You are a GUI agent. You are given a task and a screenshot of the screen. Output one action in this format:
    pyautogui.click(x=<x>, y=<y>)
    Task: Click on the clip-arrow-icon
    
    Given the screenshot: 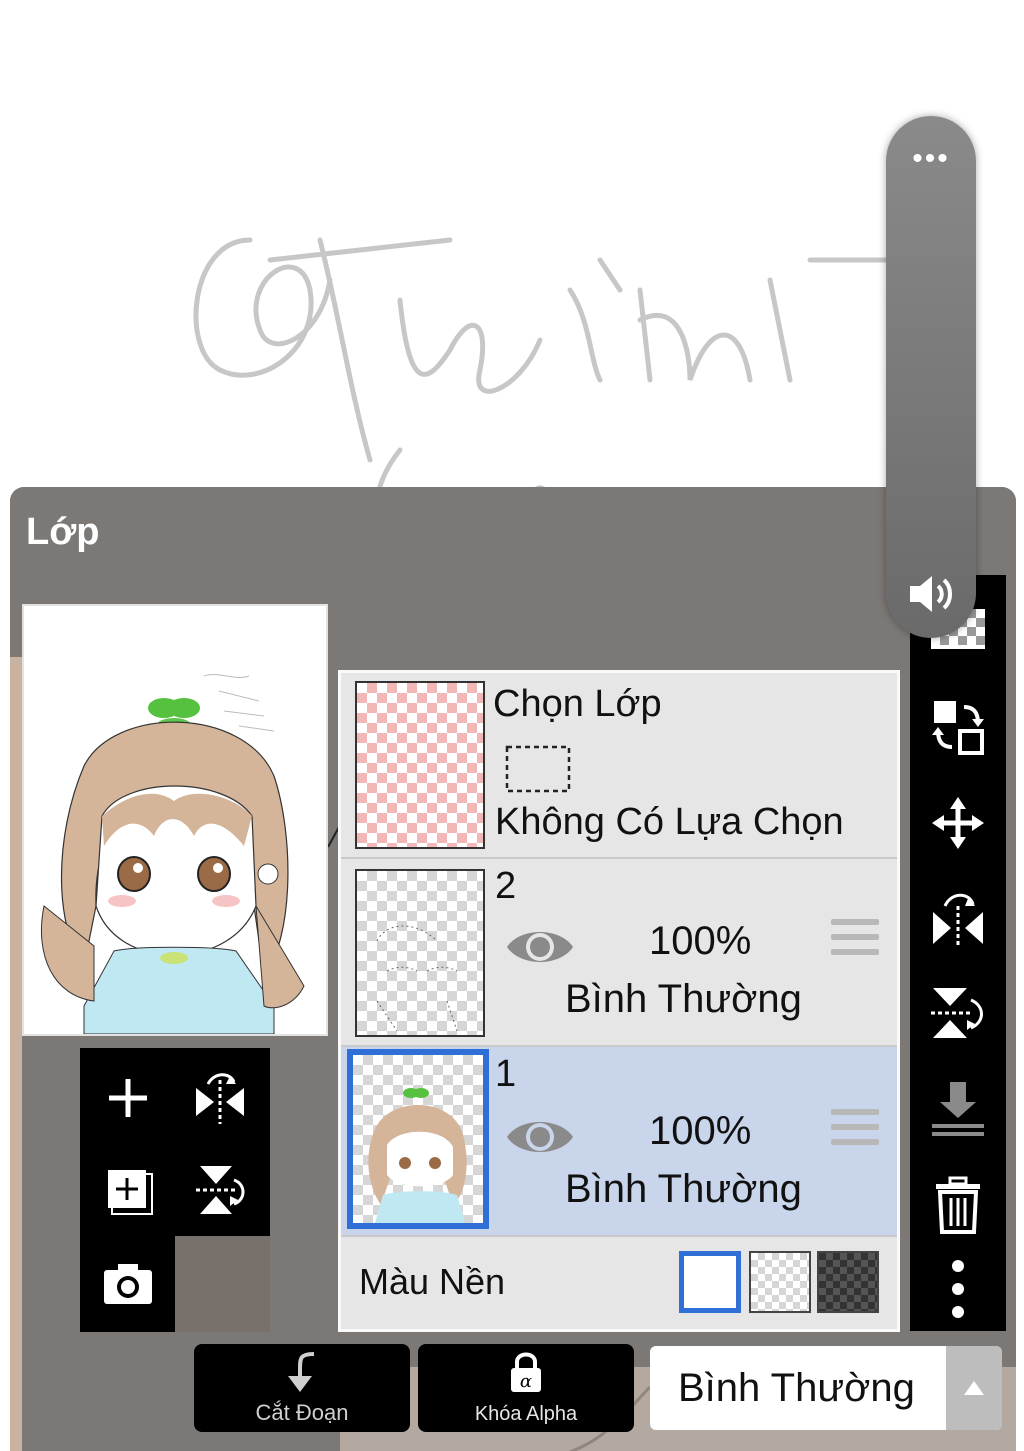 What is the action you would take?
    pyautogui.click(x=301, y=1372)
    